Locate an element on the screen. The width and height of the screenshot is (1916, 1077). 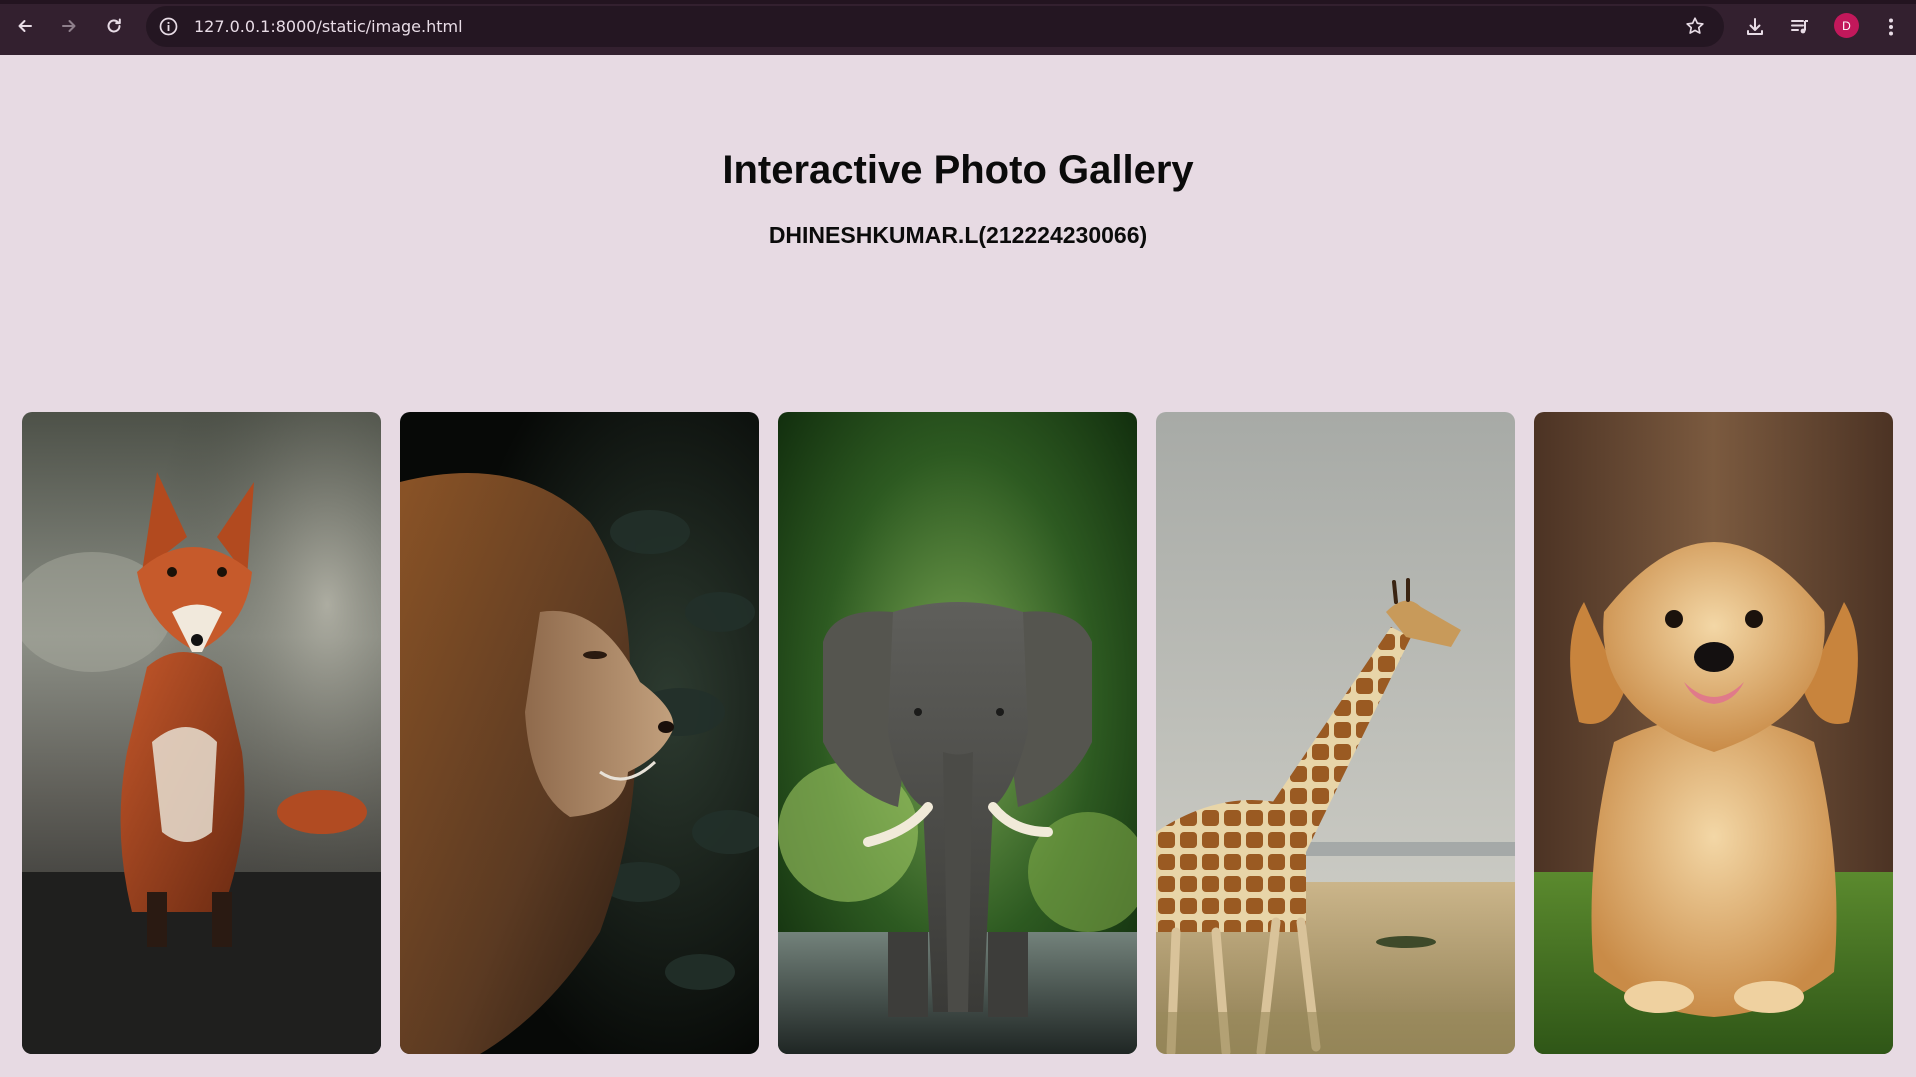
tab-strip-edge is located at coordinates (958, 2).